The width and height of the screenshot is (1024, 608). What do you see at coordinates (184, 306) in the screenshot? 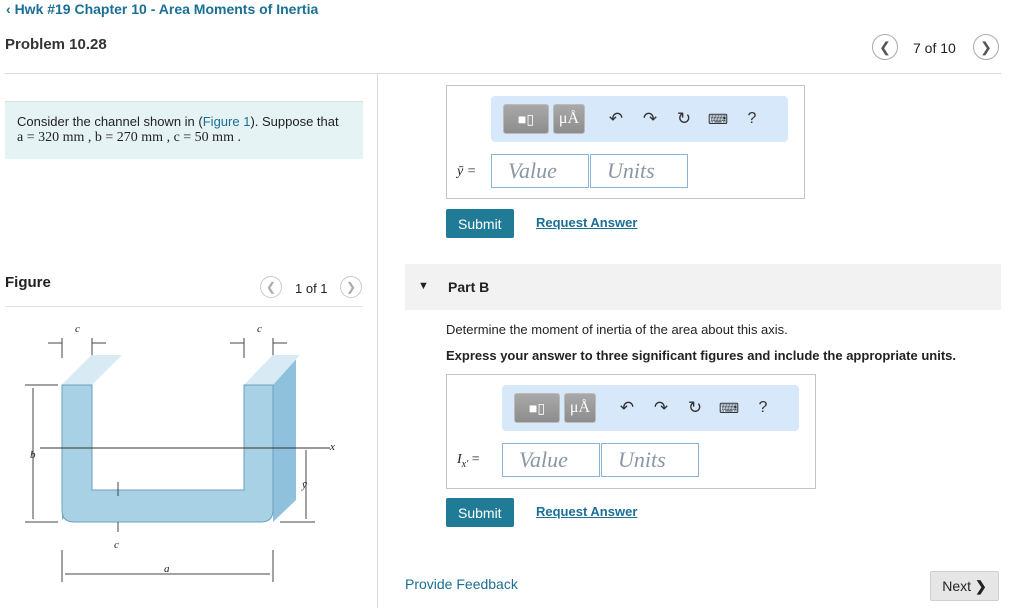
I see `figure-divider` at bounding box center [184, 306].